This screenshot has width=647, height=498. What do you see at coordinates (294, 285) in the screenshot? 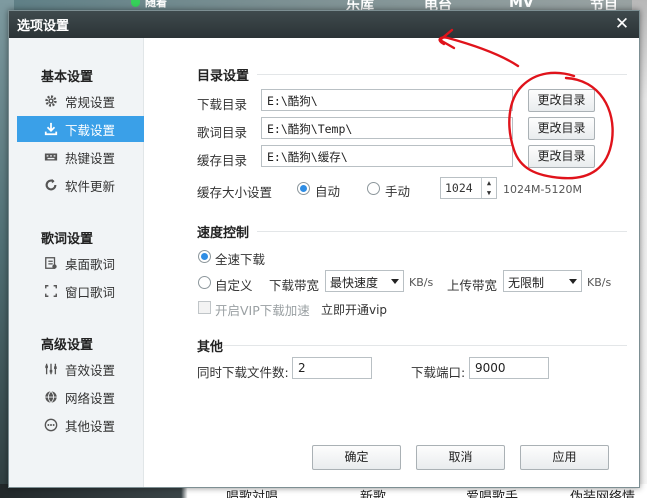
I see `download-bandwidth-label: 下载带宽` at bounding box center [294, 285].